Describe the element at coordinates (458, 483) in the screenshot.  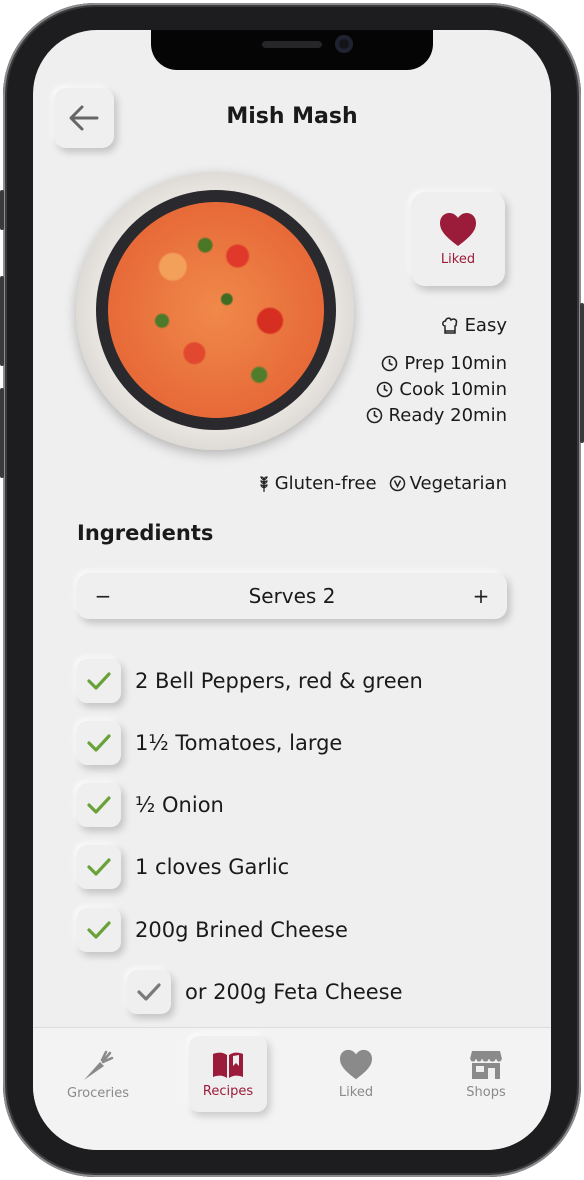
I see `tag-label: Vegetarian` at that location.